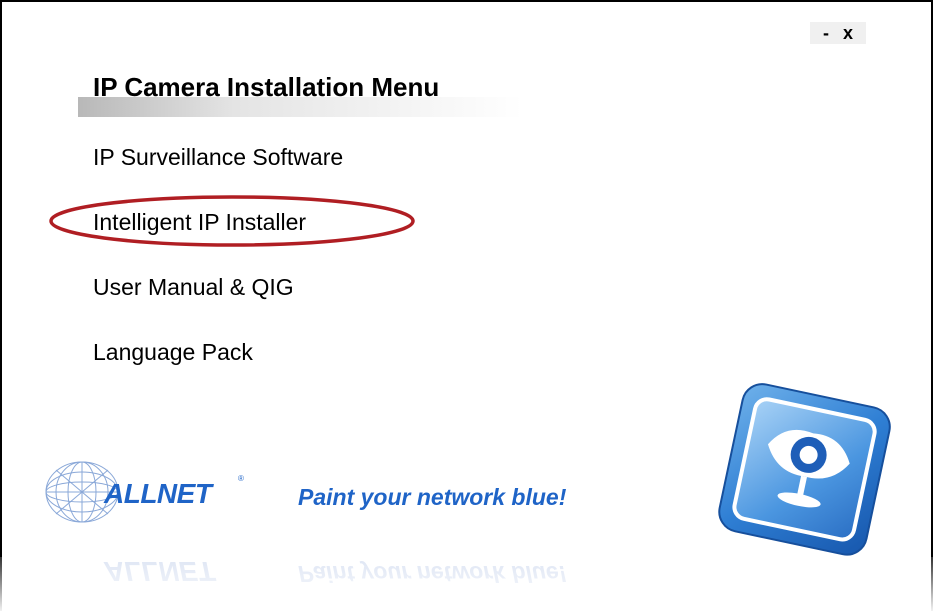 The image size is (935, 611). What do you see at coordinates (158, 493) in the screenshot?
I see `brand-name: ALLNET` at bounding box center [158, 493].